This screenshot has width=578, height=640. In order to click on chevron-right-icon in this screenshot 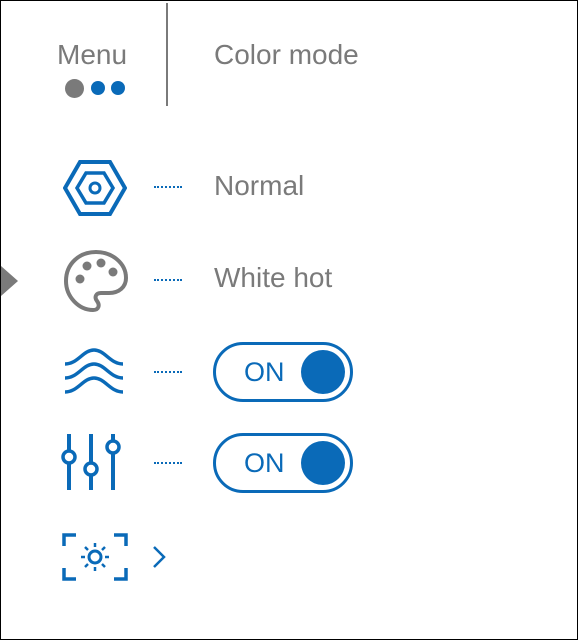, I will do `click(159, 557)`.